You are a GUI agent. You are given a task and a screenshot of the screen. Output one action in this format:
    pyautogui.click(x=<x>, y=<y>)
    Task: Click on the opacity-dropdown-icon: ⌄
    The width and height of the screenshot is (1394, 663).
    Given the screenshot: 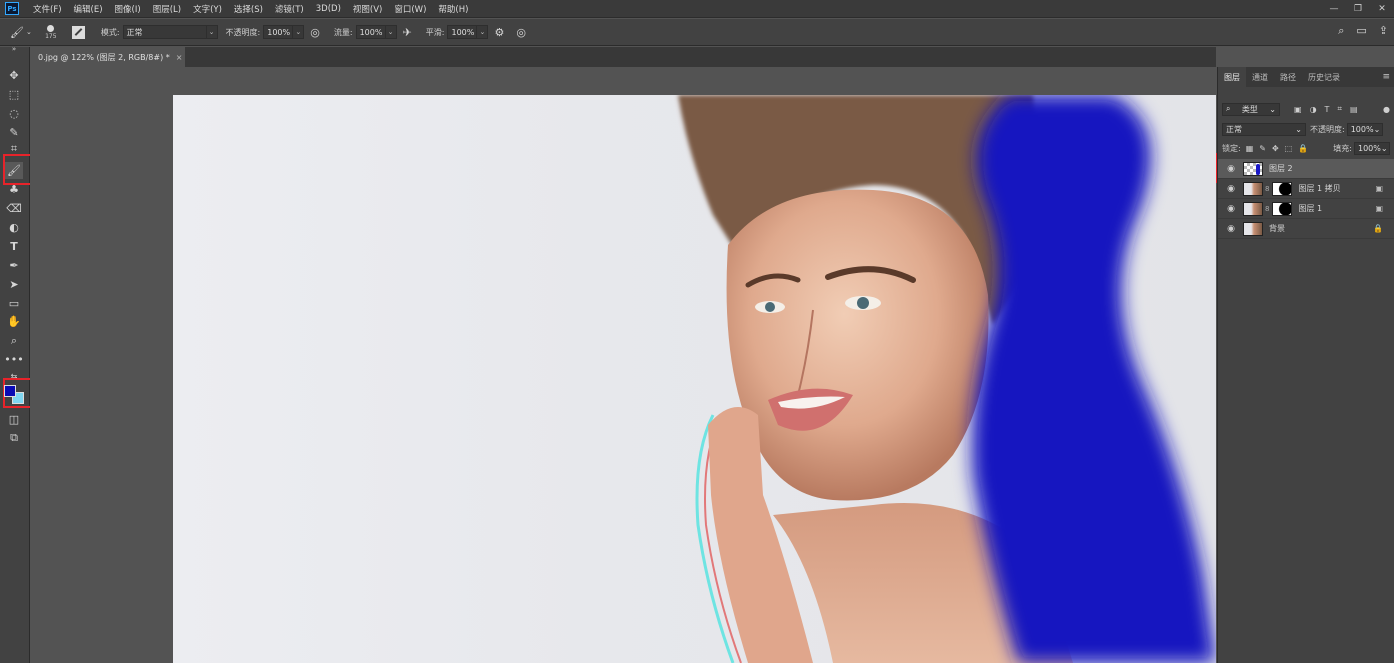 What is the action you would take?
    pyautogui.click(x=299, y=32)
    